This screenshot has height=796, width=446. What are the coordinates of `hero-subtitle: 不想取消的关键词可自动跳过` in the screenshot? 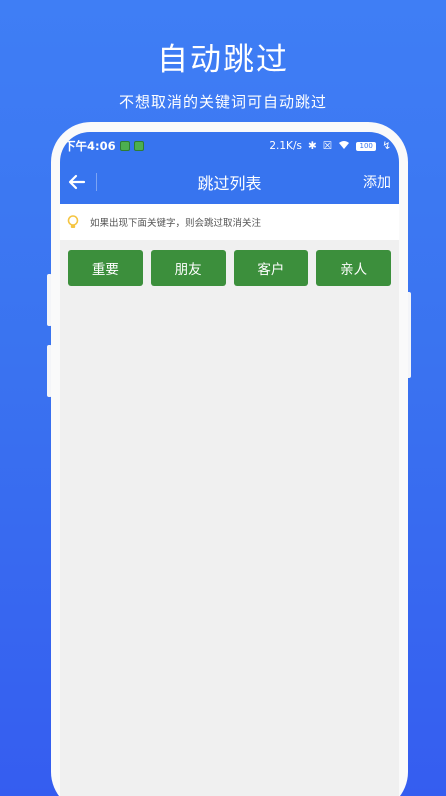 It's located at (222, 102).